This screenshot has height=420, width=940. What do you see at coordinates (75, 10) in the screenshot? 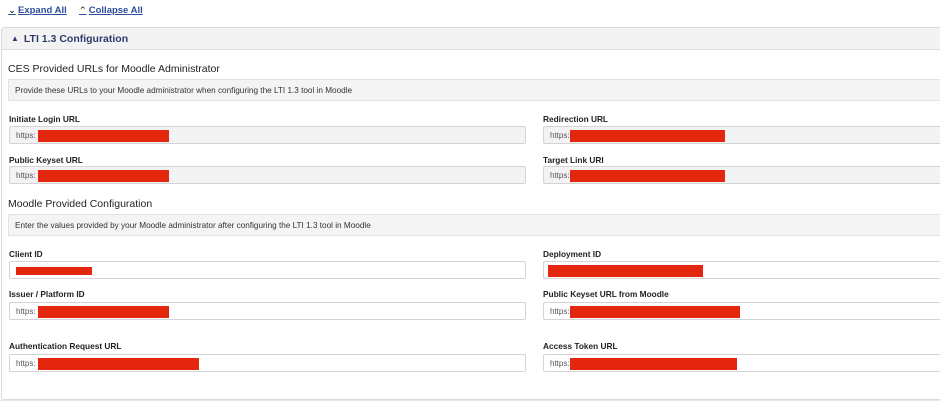
I see `expand-collapse-toolbar: ⌄ Expand All ⌃ Collapse All` at bounding box center [75, 10].